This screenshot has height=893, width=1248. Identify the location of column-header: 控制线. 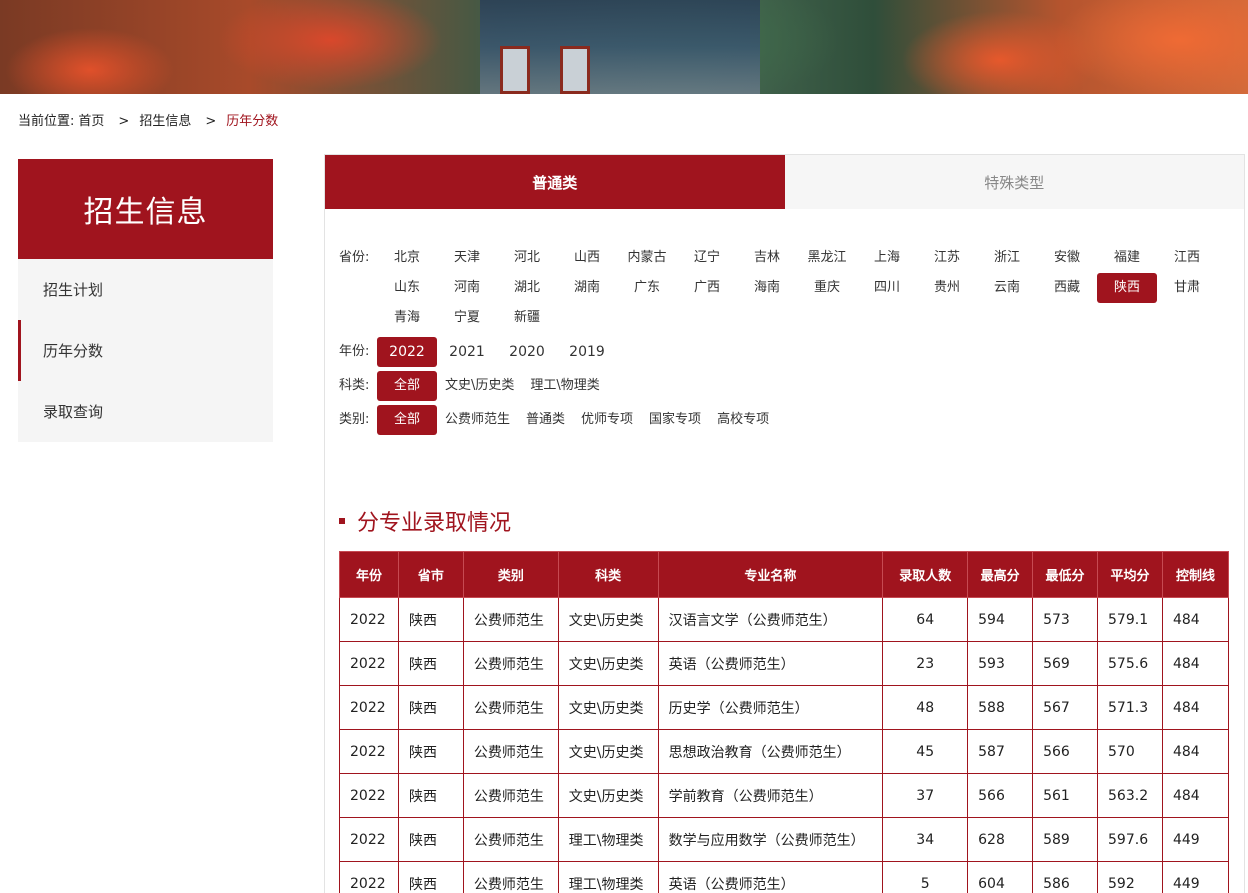
(1195, 574).